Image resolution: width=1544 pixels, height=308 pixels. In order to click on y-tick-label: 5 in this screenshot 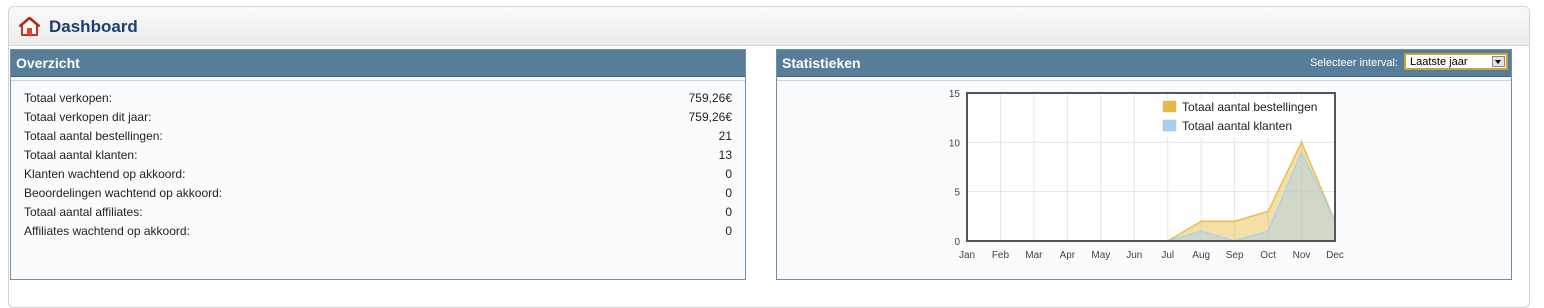, I will do `click(957, 193)`.